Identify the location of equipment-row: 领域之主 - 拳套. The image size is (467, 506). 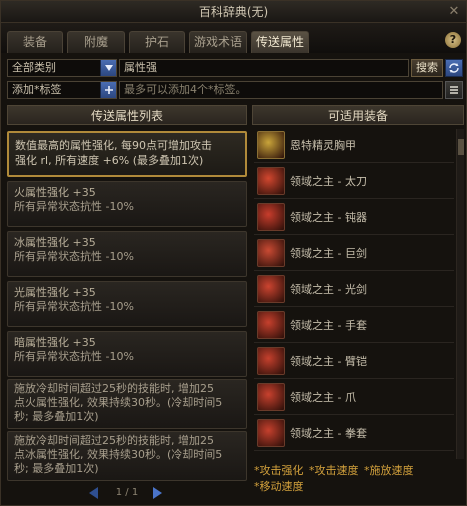
(354, 434).